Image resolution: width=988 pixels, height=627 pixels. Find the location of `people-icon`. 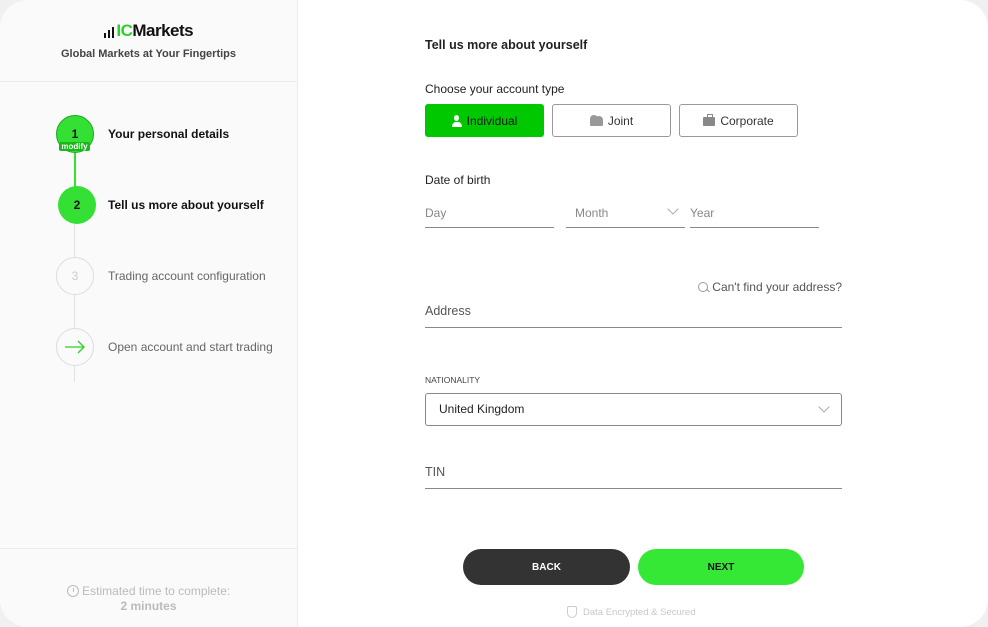

people-icon is located at coordinates (596, 120).